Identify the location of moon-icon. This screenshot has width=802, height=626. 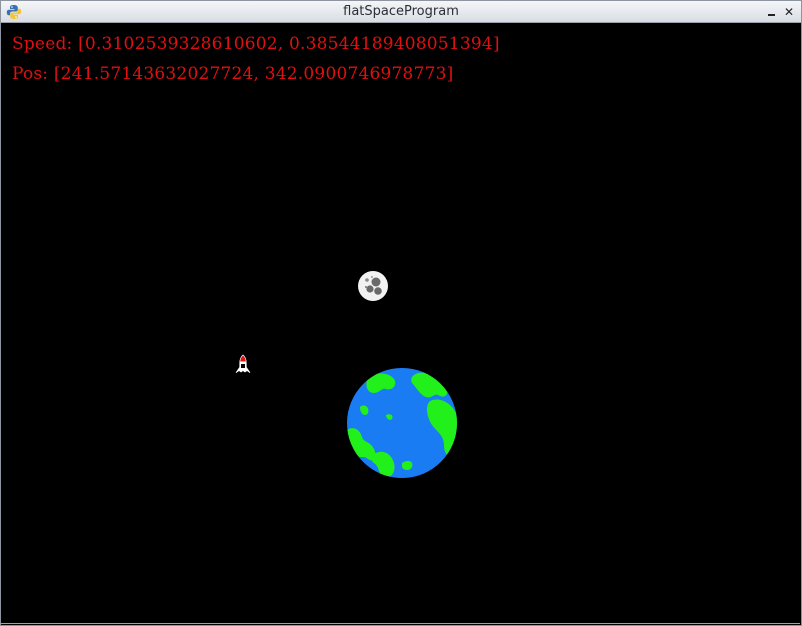
(373, 286).